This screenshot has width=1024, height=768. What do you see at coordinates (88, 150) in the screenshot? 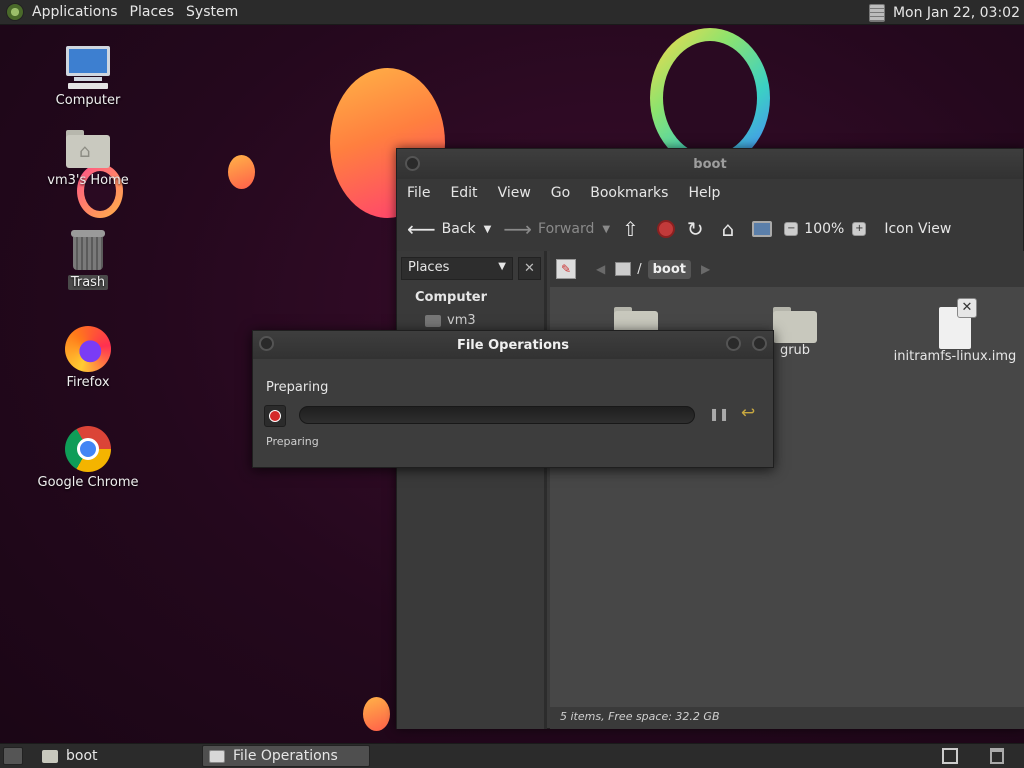
I see `home-folder-icon: ⌂` at bounding box center [88, 150].